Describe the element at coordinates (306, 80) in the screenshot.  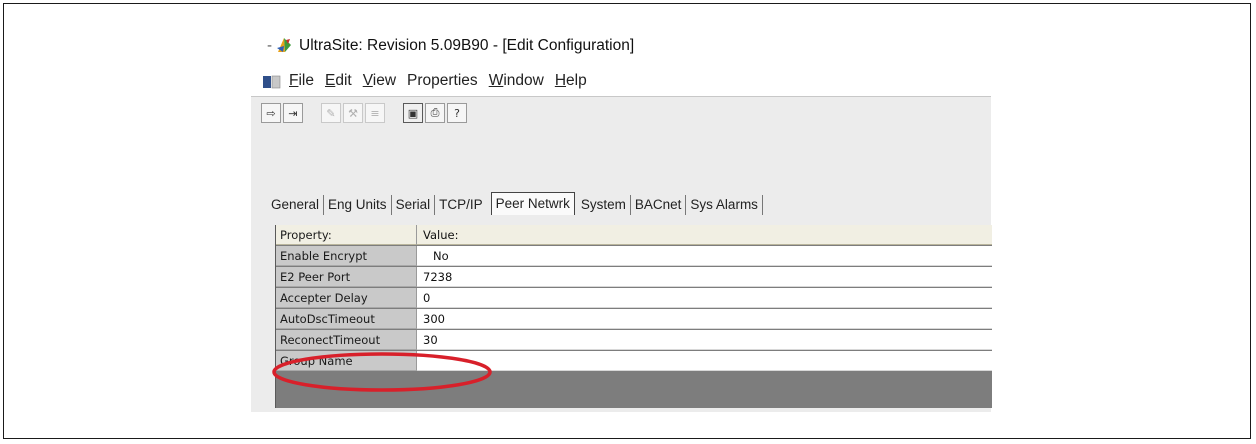
I see `menu-file-label: ile` at that location.